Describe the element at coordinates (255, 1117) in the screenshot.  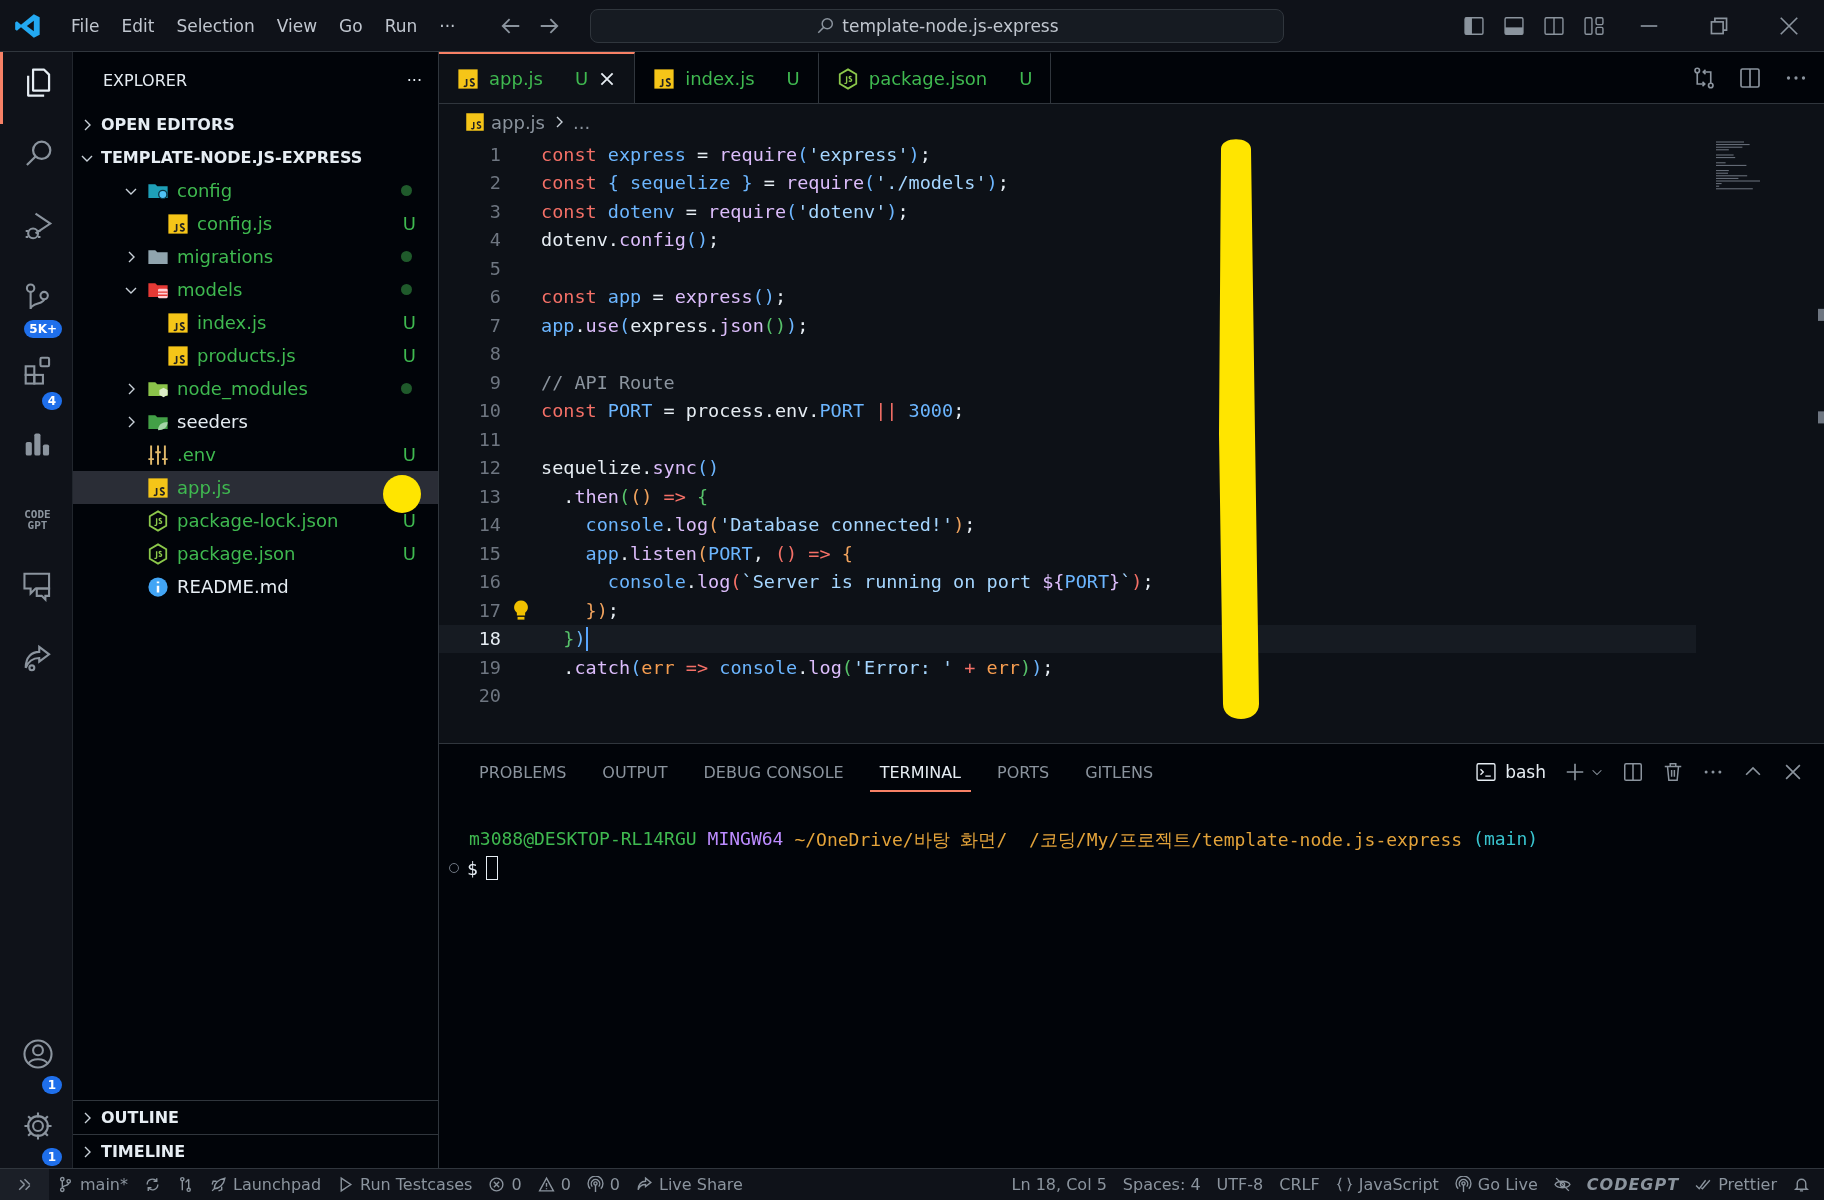
I see `section-header: OUTLINE` at that location.